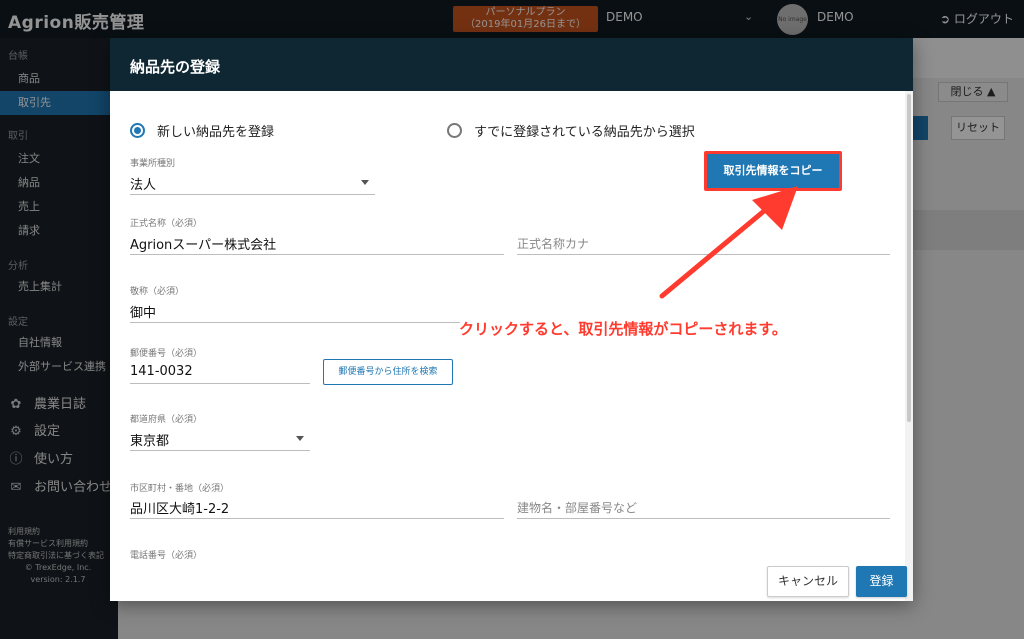 Image resolution: width=1024 pixels, height=639 pixels. What do you see at coordinates (317, 518) in the screenshot?
I see `city-underline` at bounding box center [317, 518].